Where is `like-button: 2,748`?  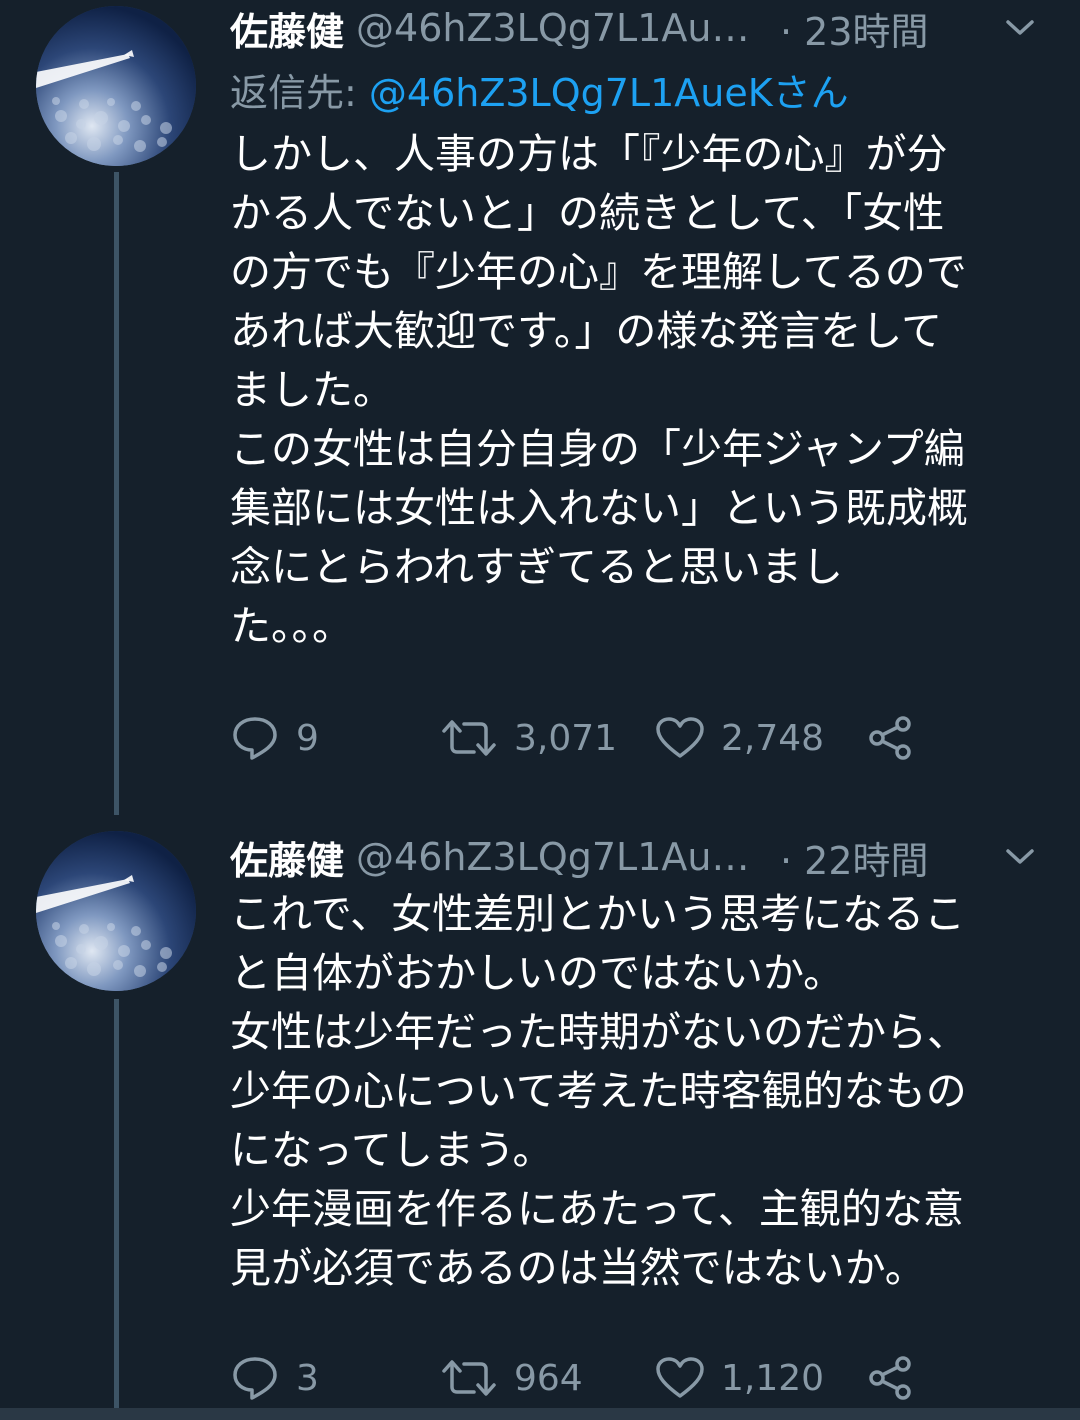 like-button: 2,748 is located at coordinates (760, 738).